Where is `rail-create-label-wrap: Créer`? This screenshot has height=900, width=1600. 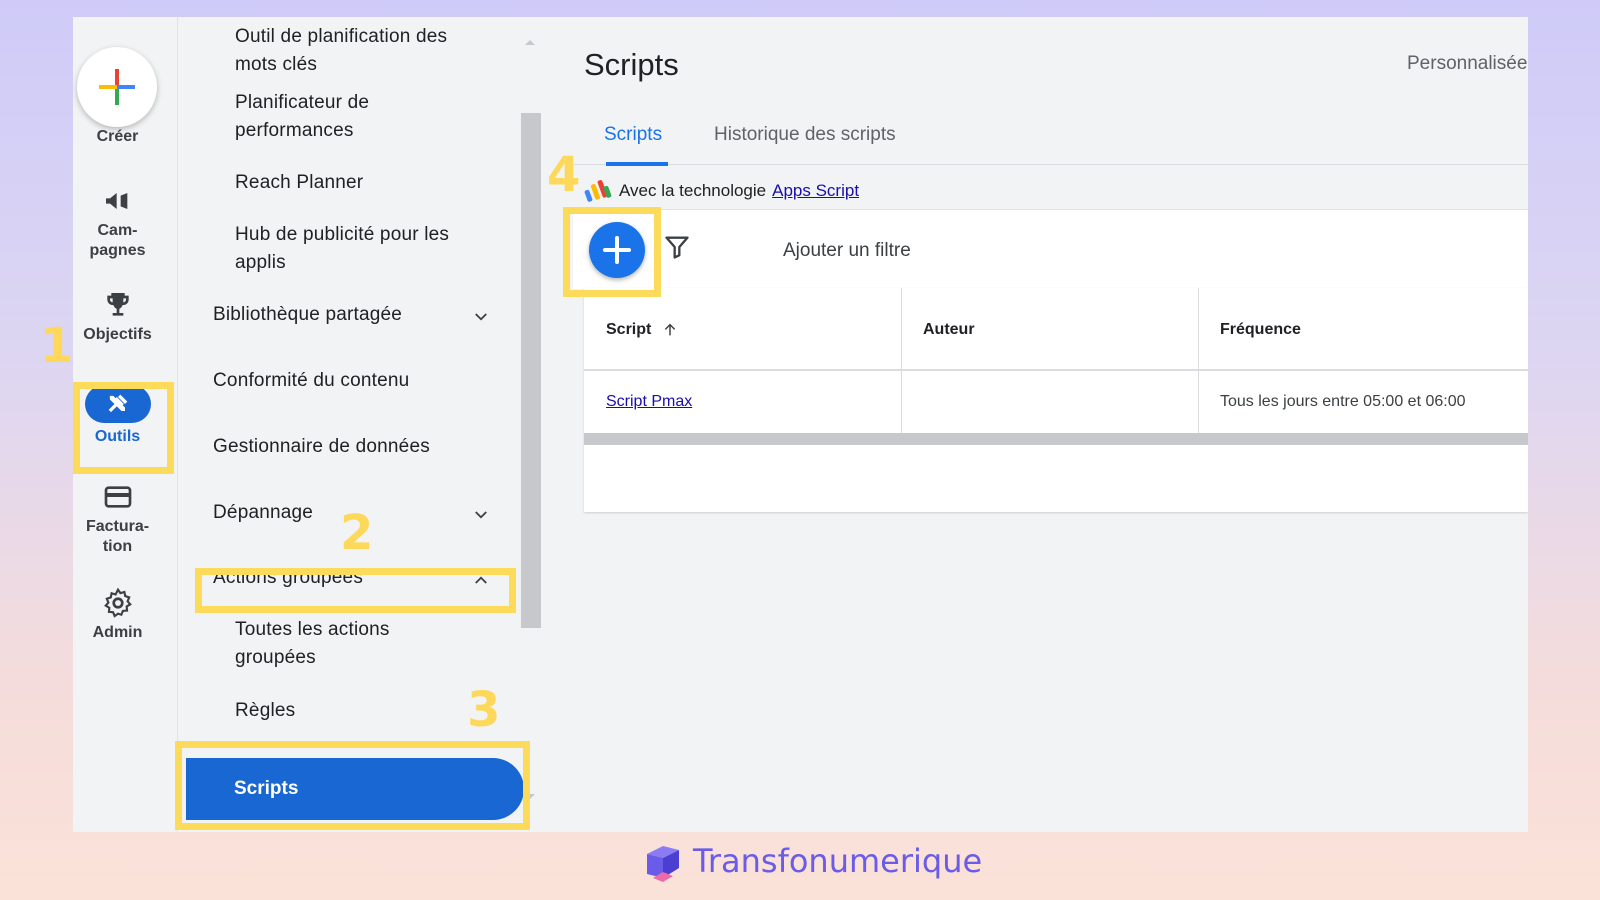
rail-create-label-wrap: Créer is located at coordinates (117, 137).